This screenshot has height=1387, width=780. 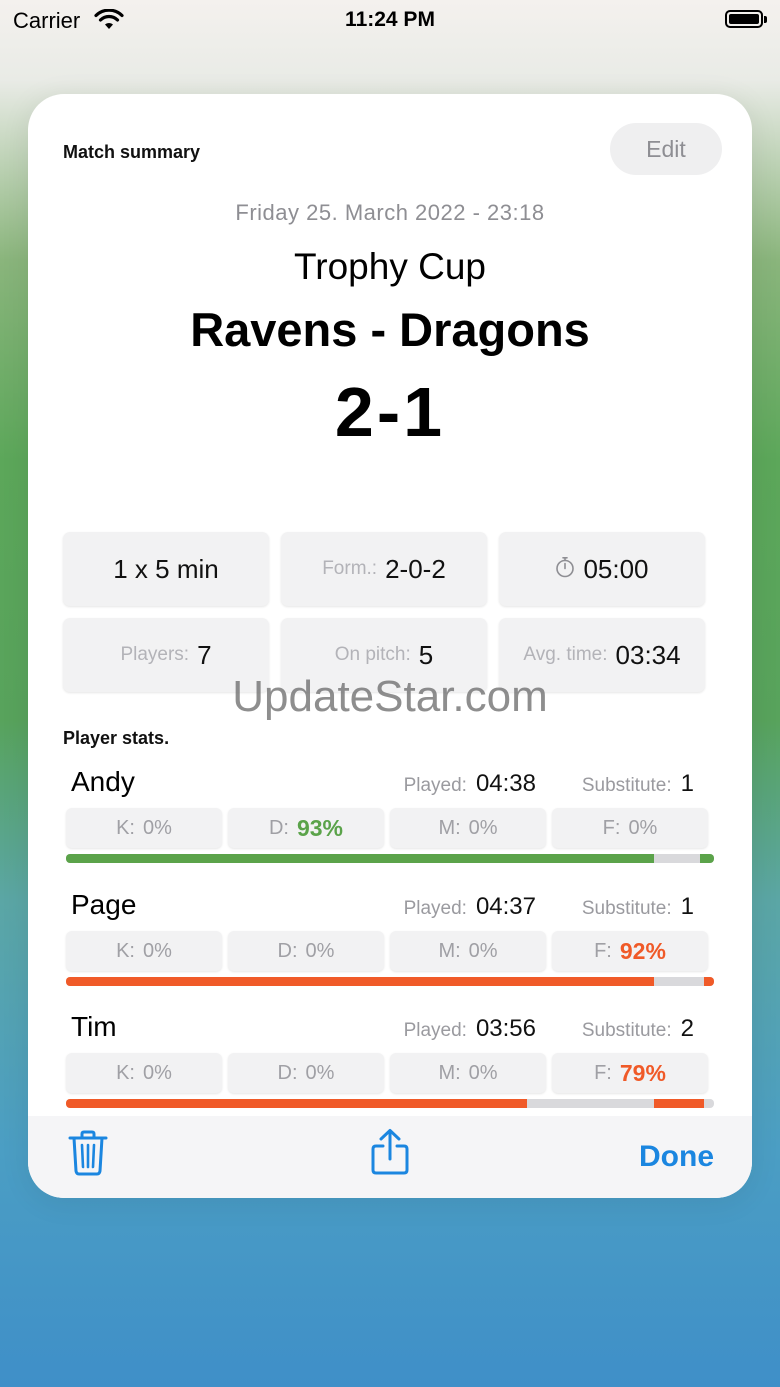 What do you see at coordinates (565, 654) in the screenshot?
I see `avg-time-label: Avg. time:` at bounding box center [565, 654].